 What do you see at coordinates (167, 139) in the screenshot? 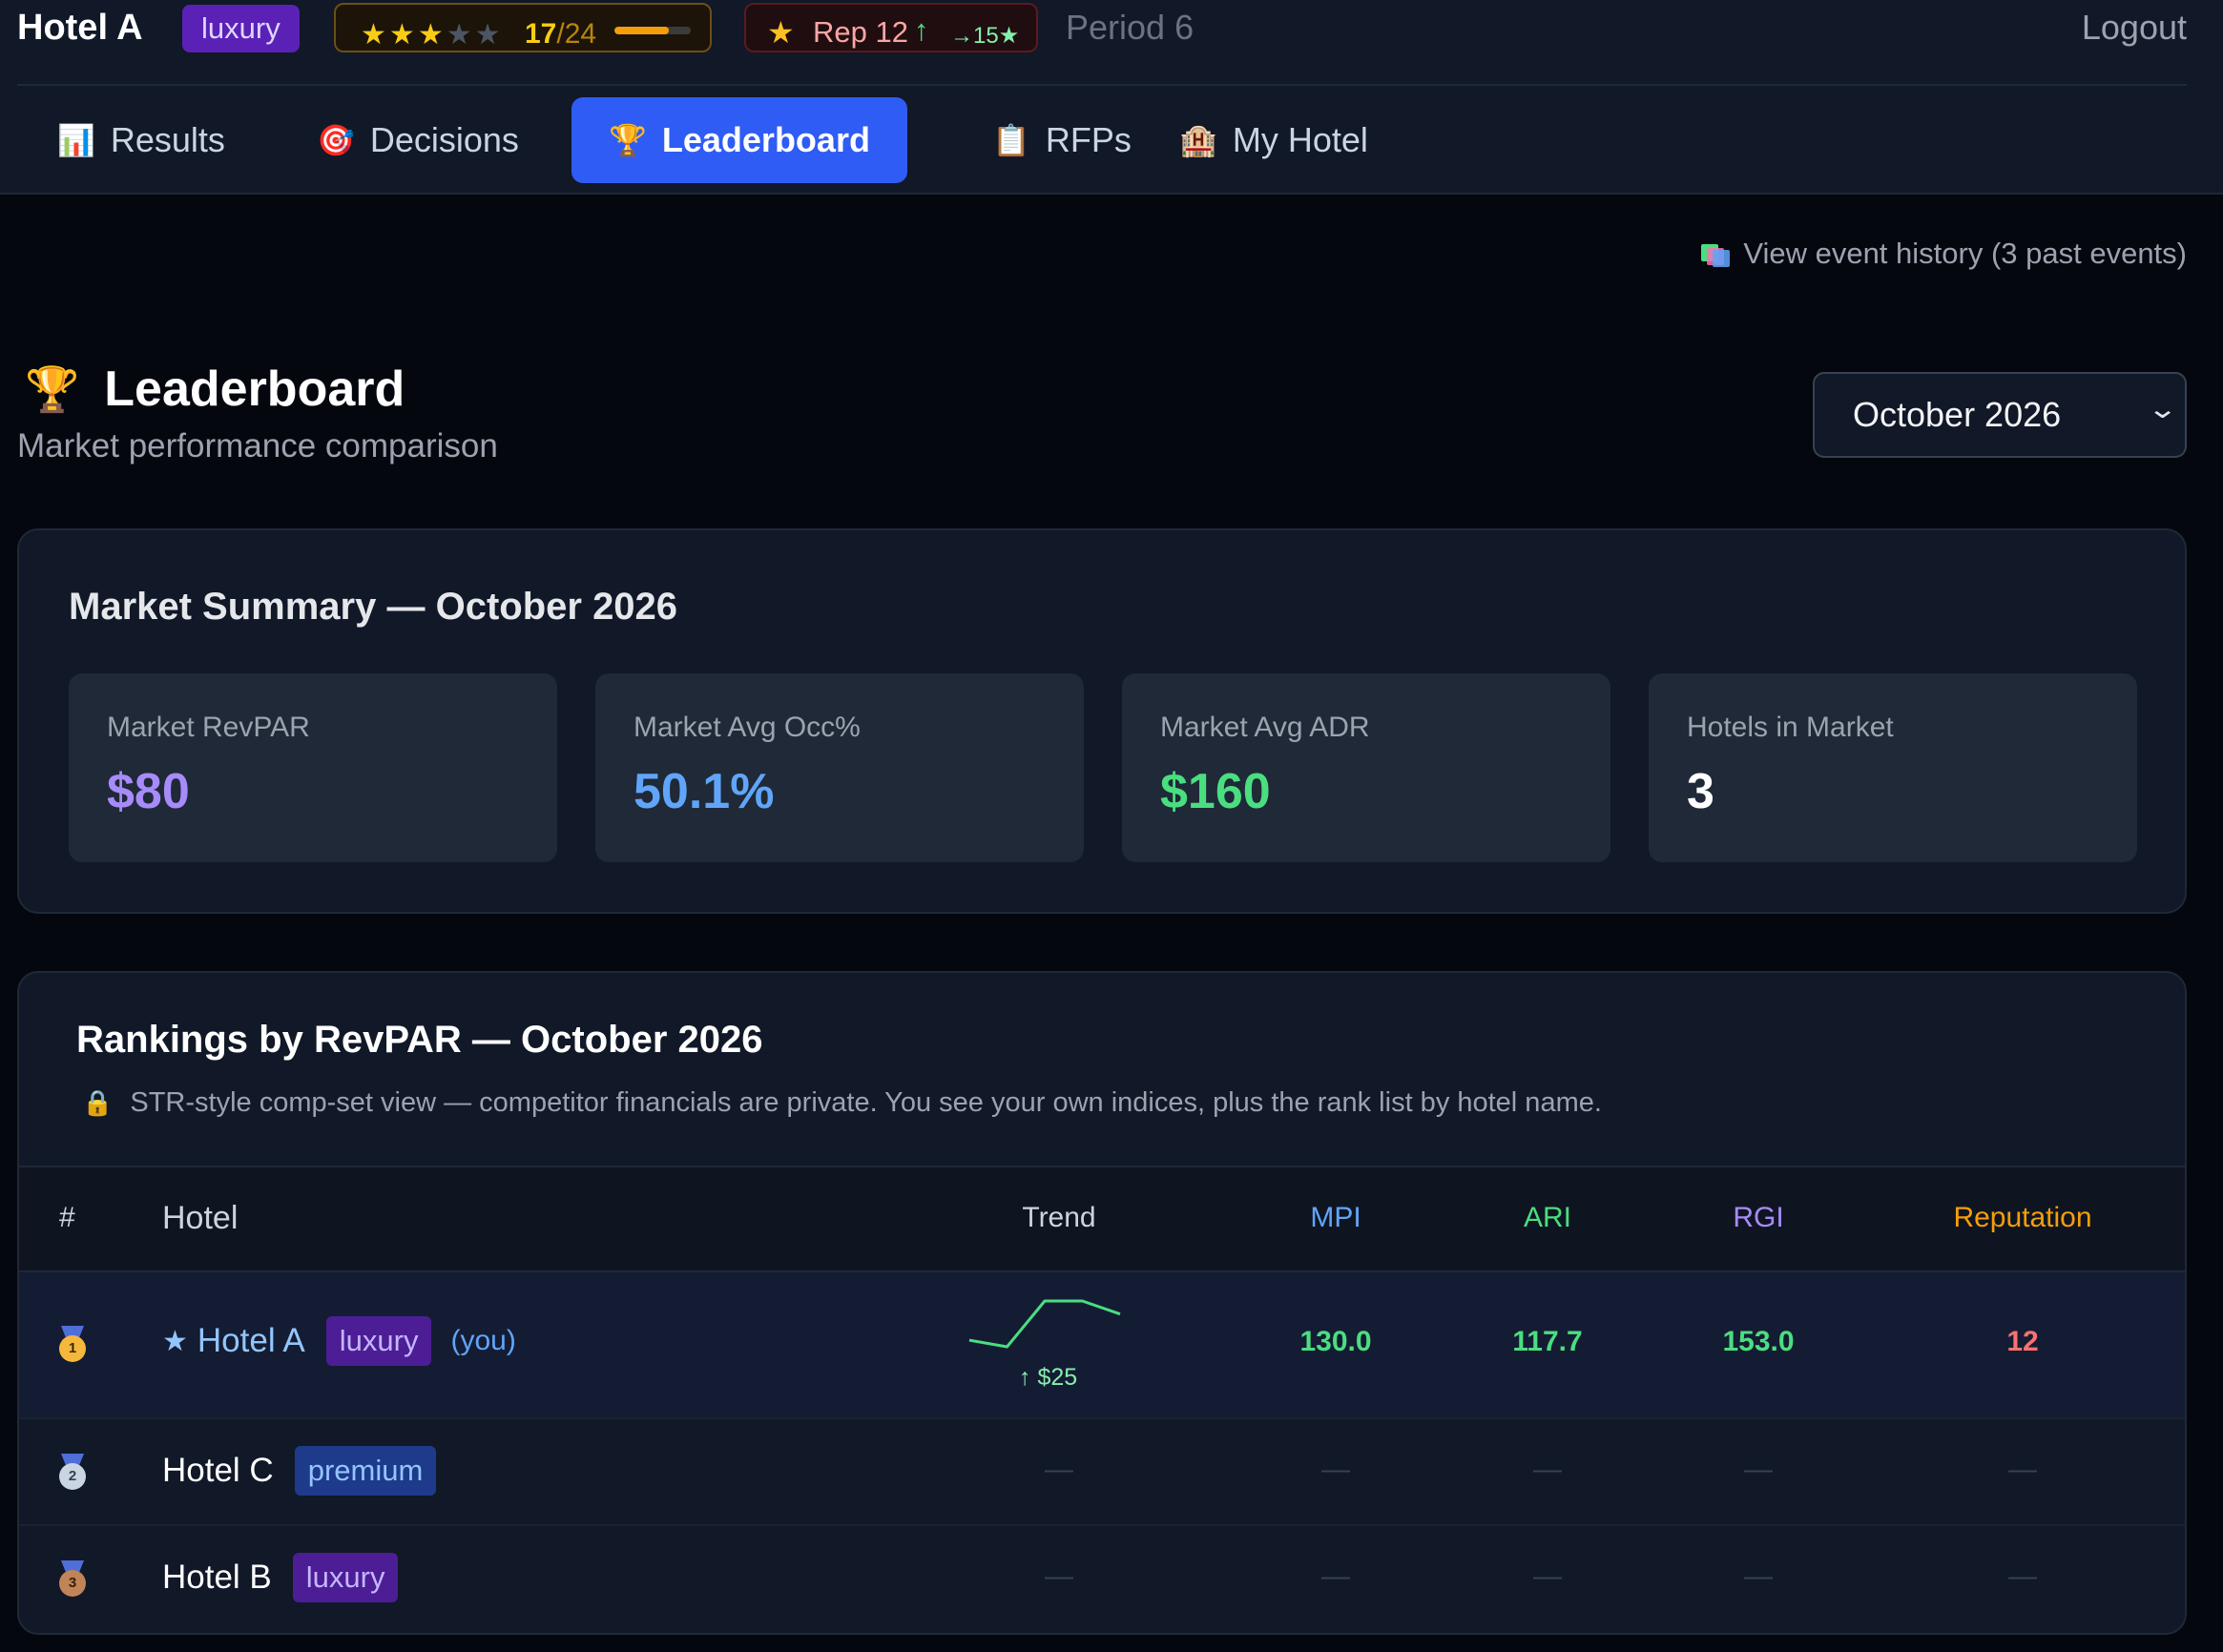
I see `tab-label: Results` at bounding box center [167, 139].